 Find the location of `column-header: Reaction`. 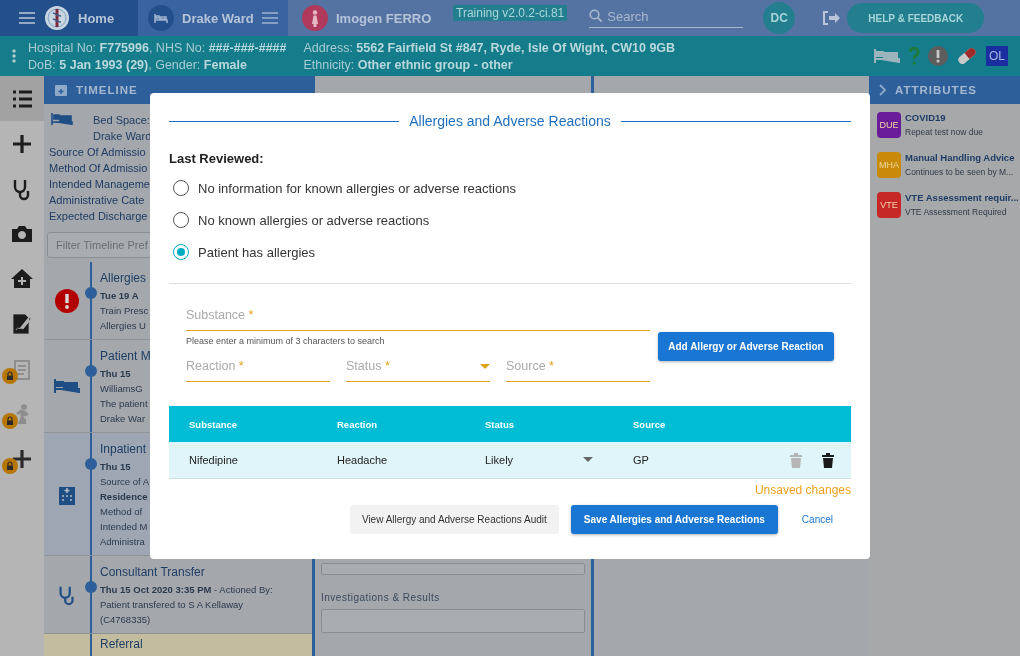

column-header: Reaction is located at coordinates (357, 424).